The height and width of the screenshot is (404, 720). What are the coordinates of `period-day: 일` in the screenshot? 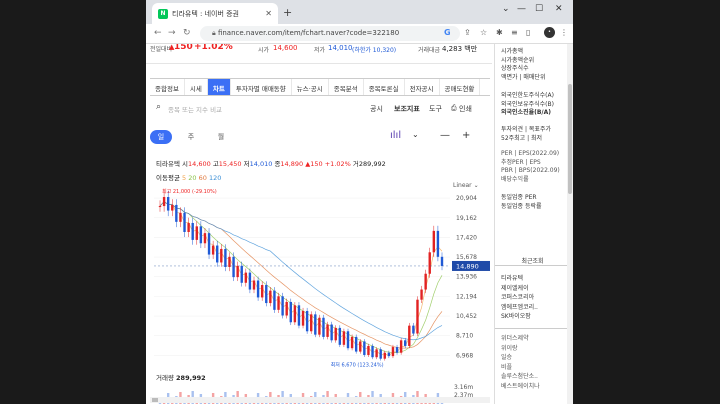 It's located at (161, 137).